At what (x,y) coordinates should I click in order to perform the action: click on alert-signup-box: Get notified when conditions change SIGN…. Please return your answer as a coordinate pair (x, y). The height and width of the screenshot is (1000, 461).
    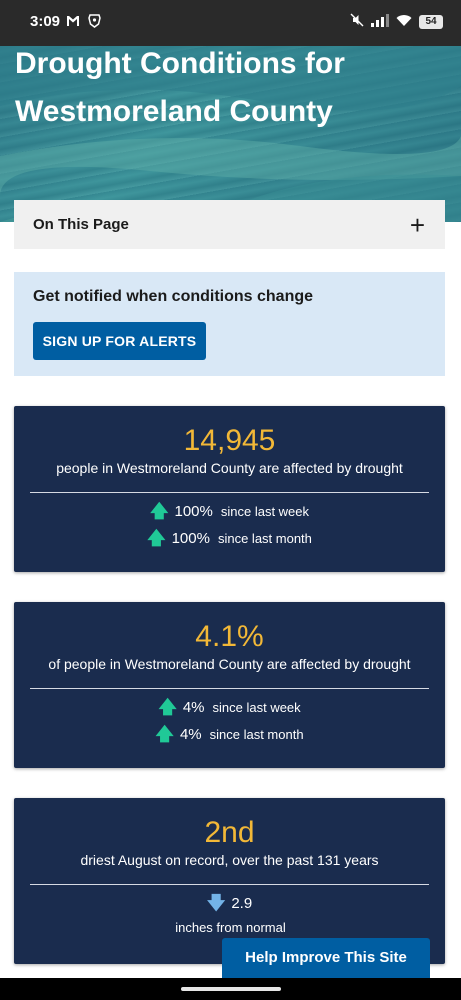
    Looking at the image, I should click on (229, 324).